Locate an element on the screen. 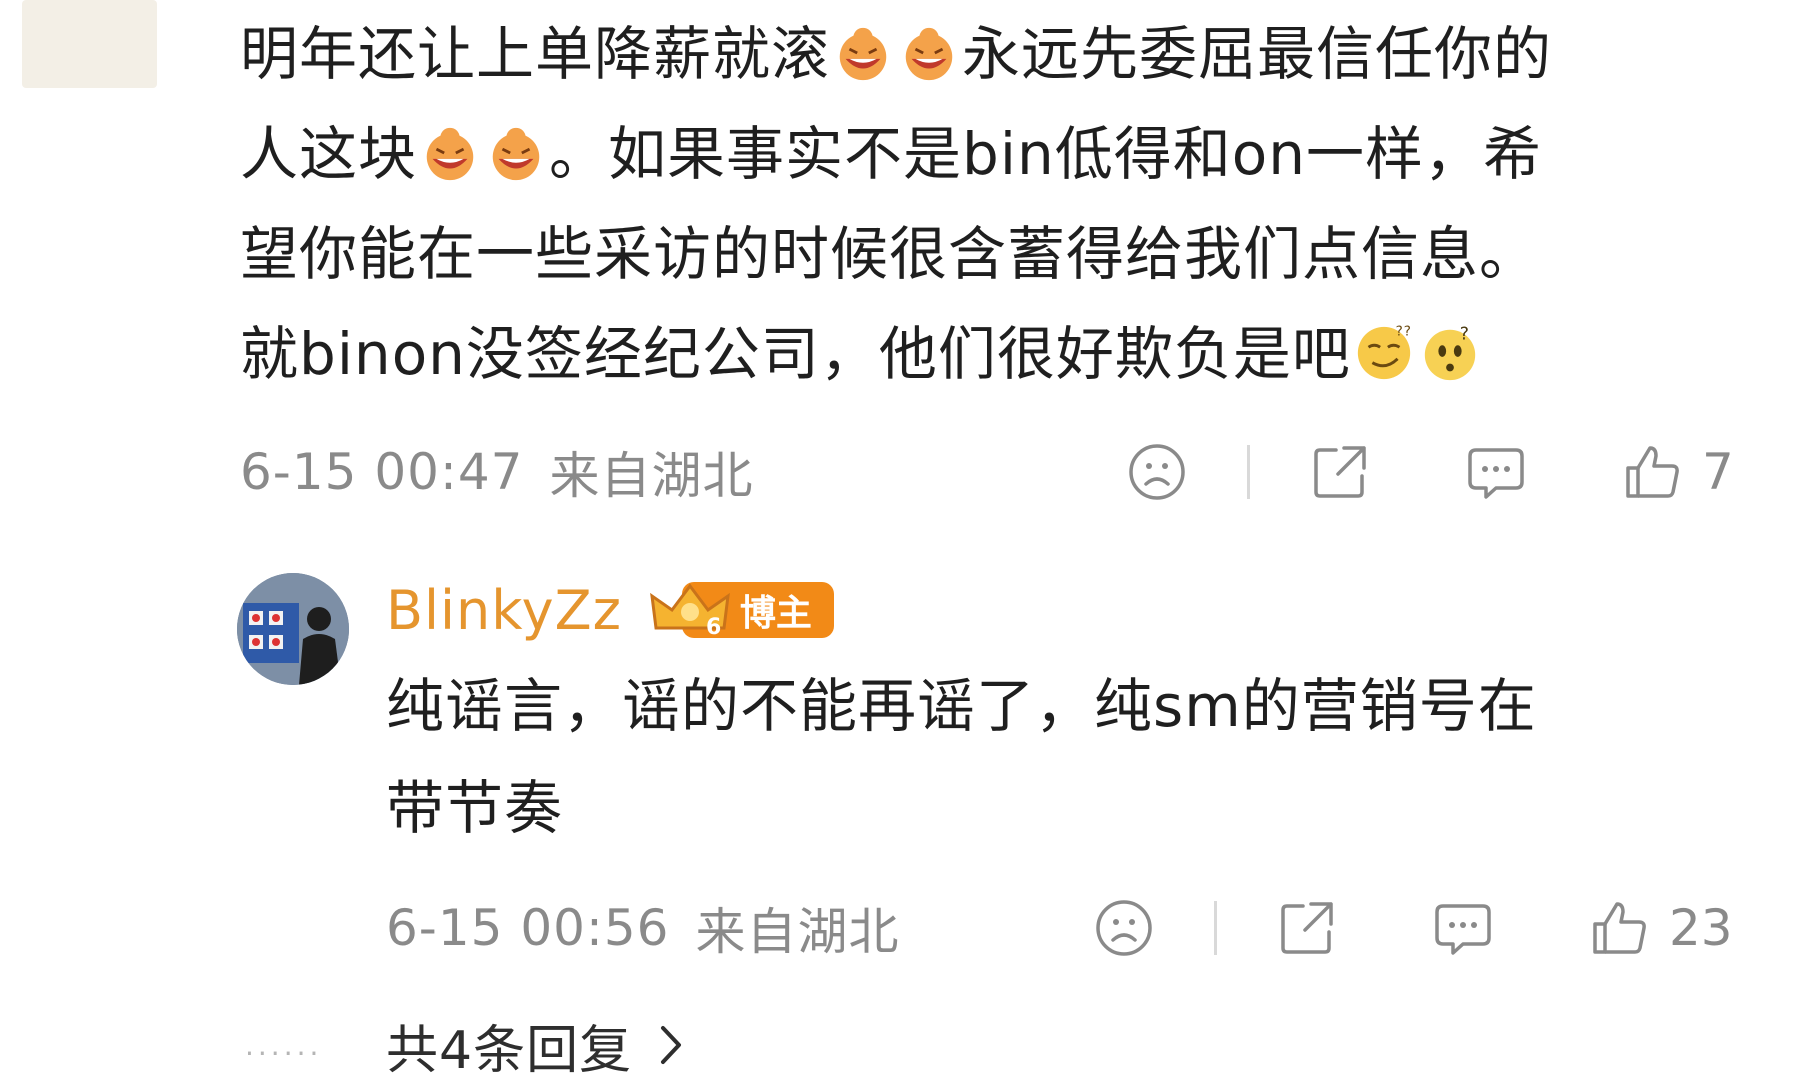 The image size is (1797, 1083). comment-timestamp: 6-15 00:47 is located at coordinates (382, 472).